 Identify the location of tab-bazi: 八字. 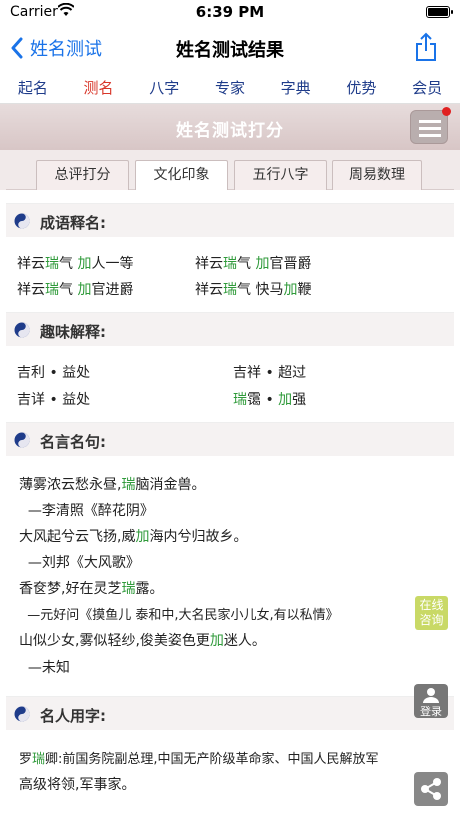
(164, 87).